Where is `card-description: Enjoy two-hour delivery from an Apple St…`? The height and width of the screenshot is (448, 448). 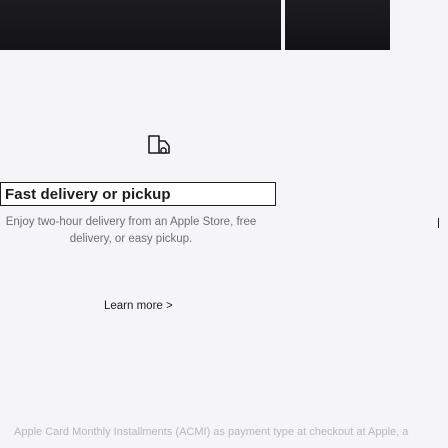
card-description: Enjoy two-hour delivery from an Apple St… is located at coordinates (131, 230).